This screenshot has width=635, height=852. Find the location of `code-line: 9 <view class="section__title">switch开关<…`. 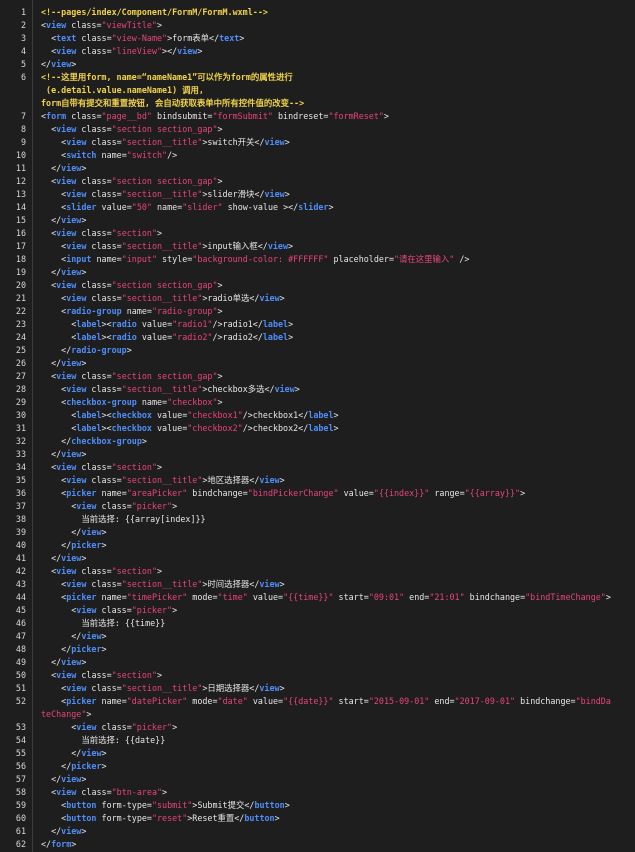

code-line: 9 <view class="section__title">switch开关<… is located at coordinates (328, 142).